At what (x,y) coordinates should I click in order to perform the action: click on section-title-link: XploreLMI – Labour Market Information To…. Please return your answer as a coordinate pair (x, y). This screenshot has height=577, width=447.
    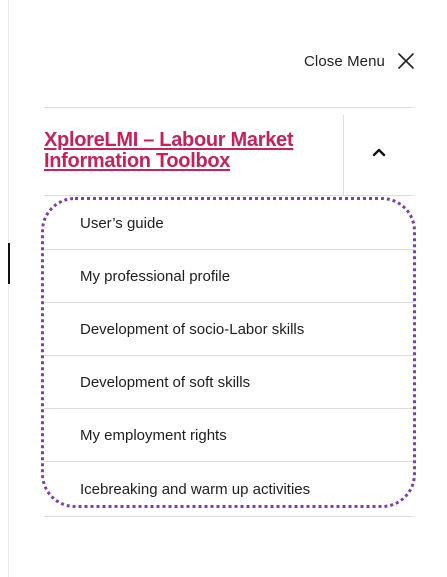
    Looking at the image, I should click on (179, 151).